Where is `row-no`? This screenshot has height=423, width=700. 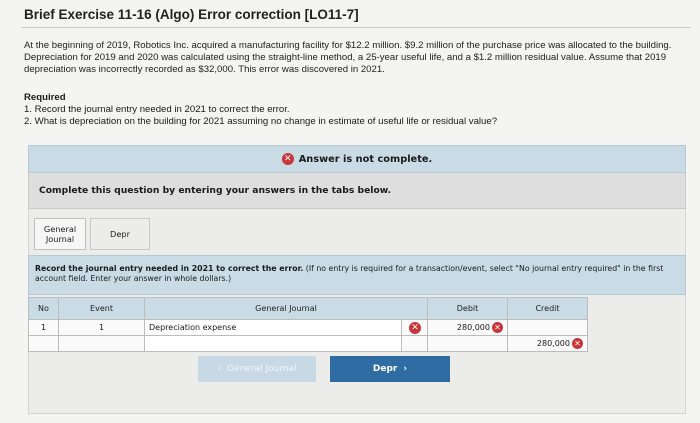 row-no is located at coordinates (43, 343).